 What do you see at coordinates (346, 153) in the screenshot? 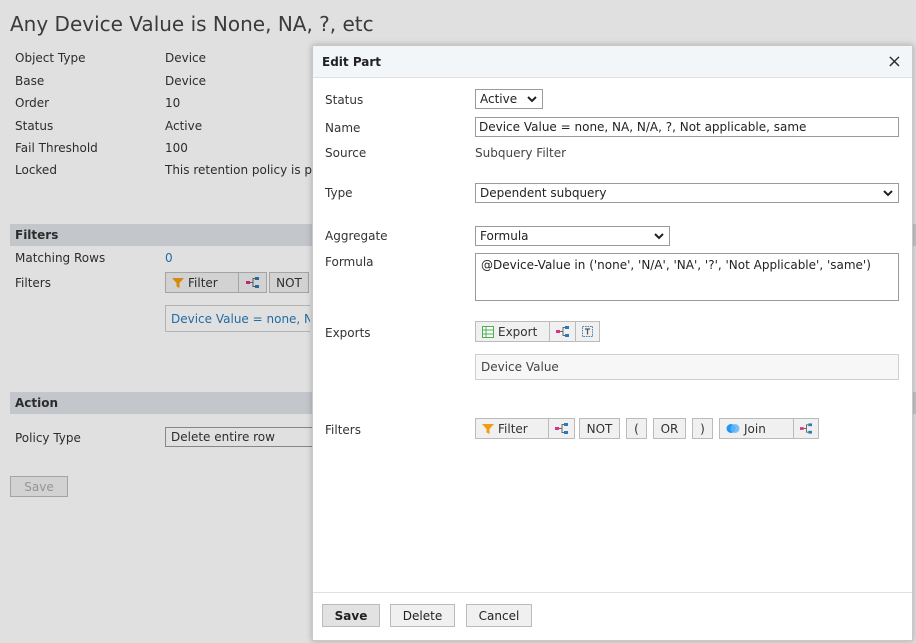
I see `source-label: Source` at bounding box center [346, 153].